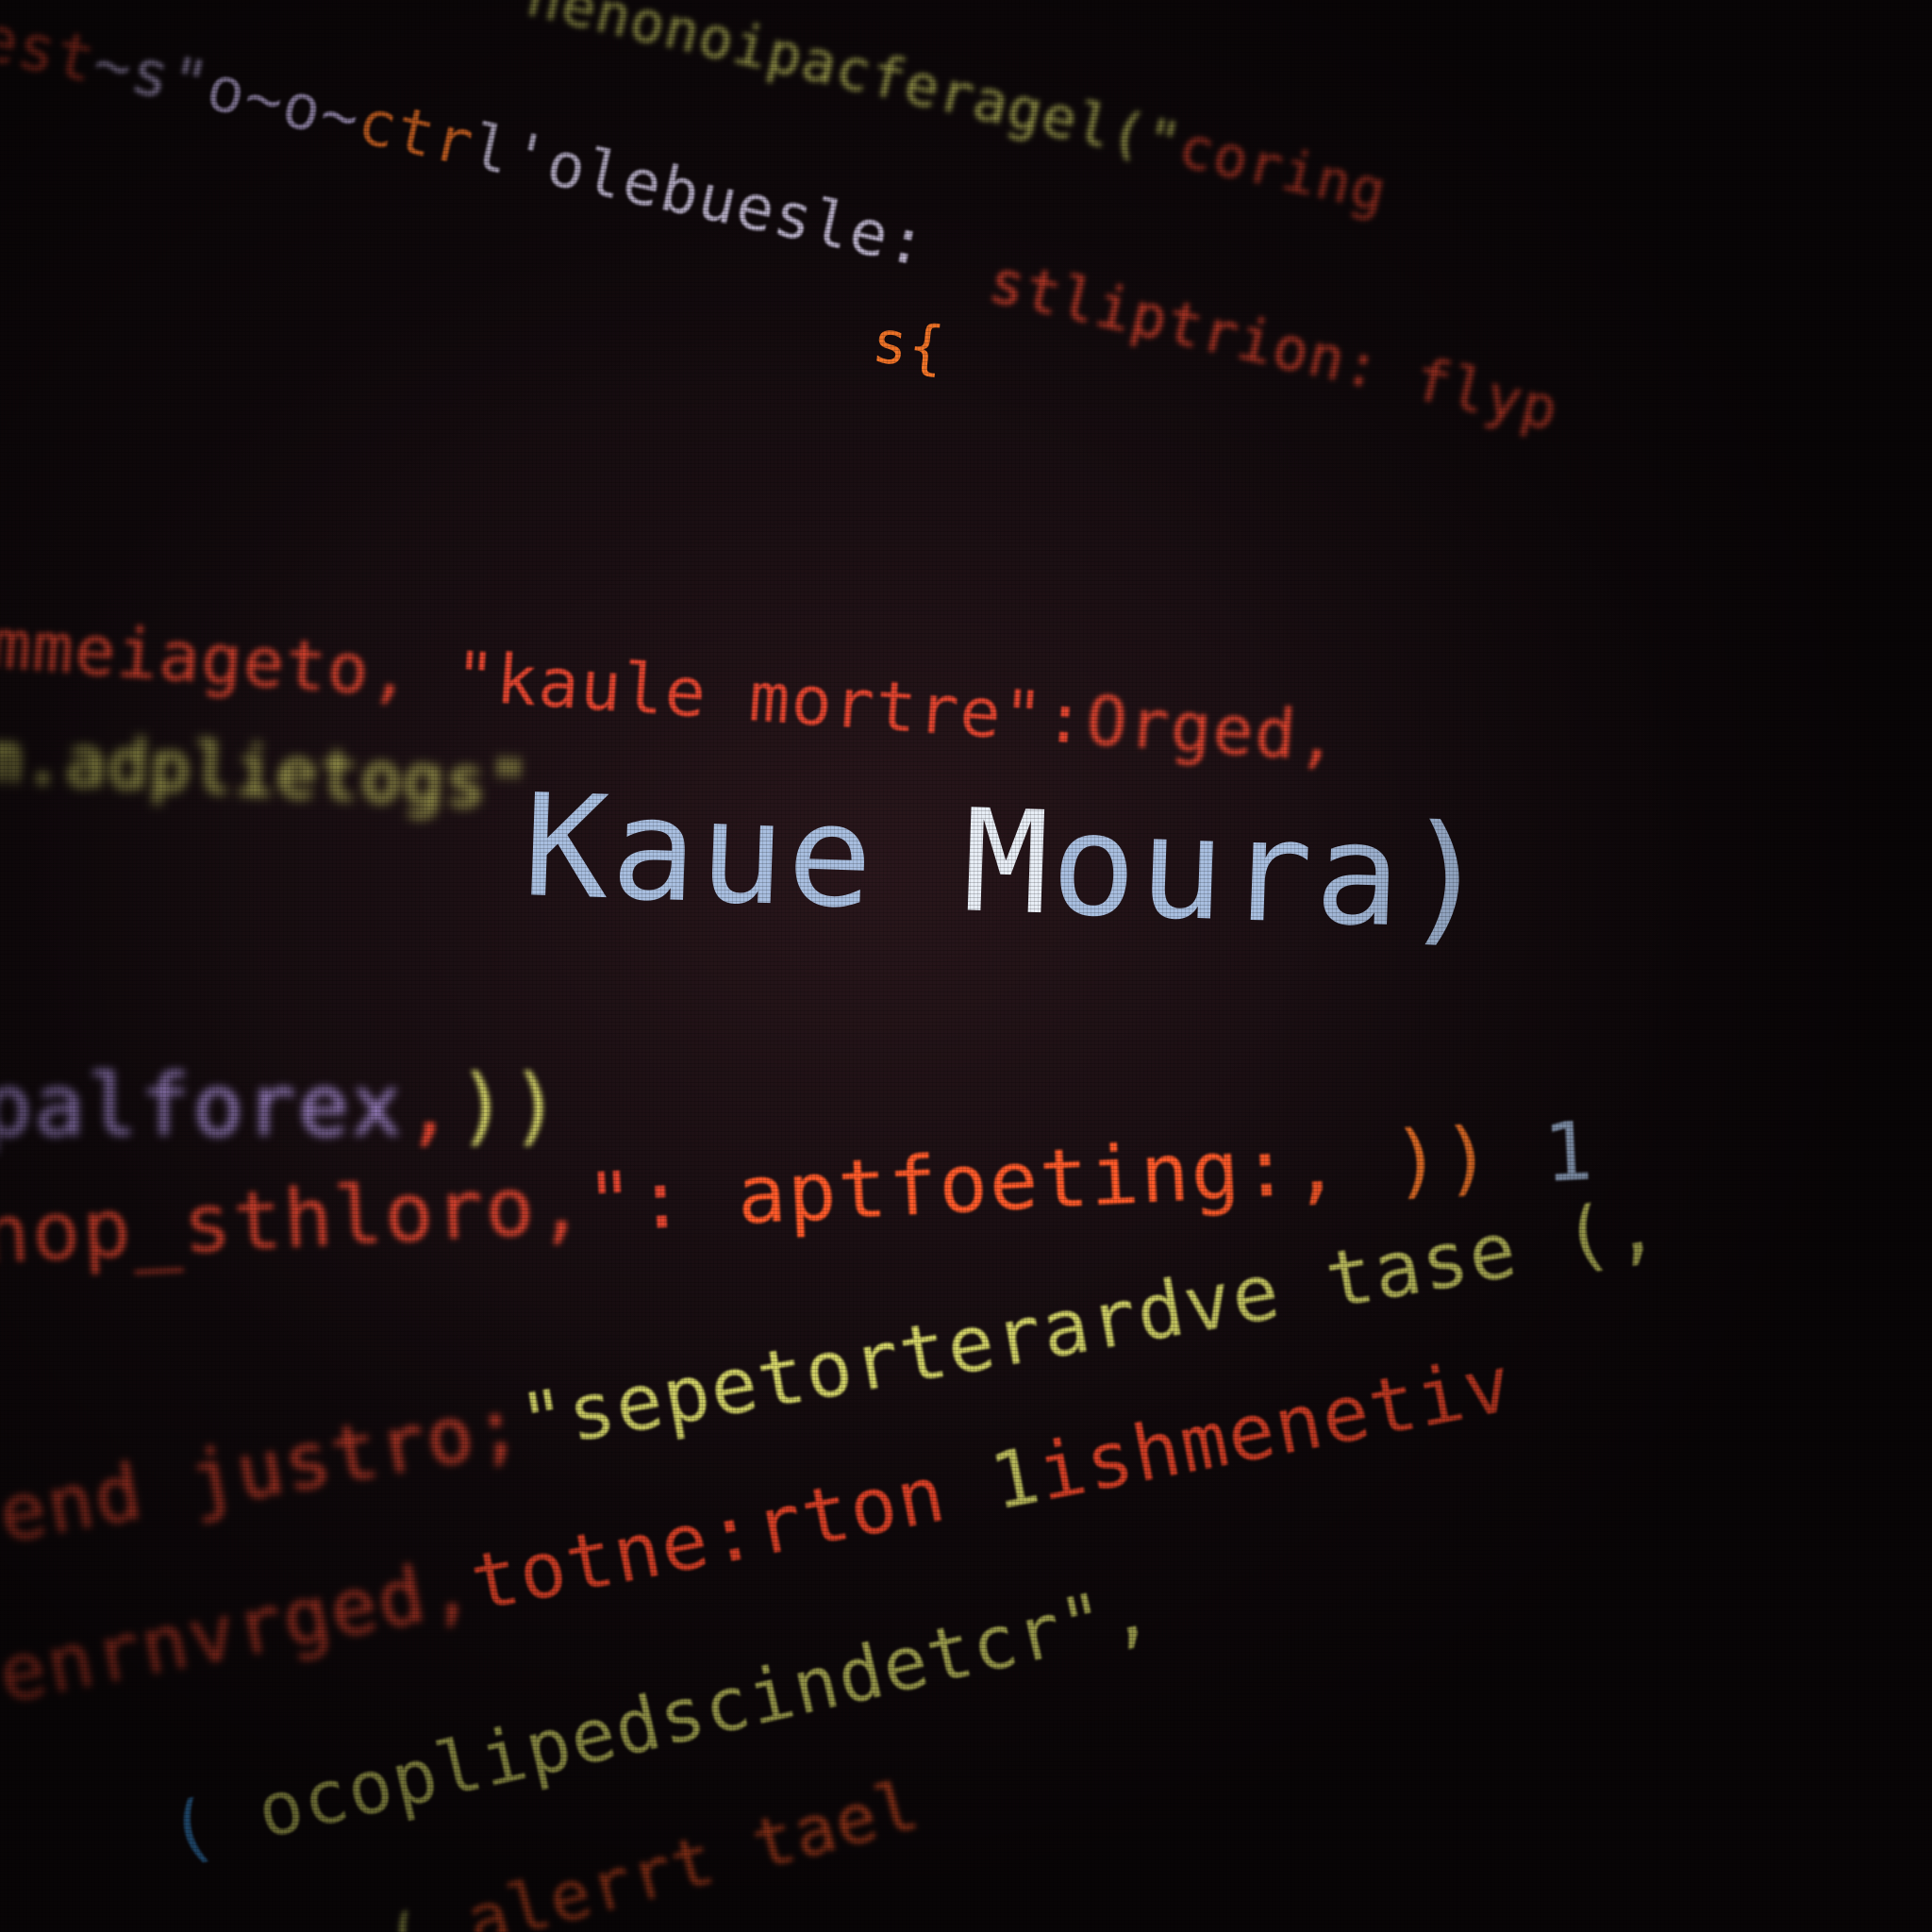 The image size is (1932, 1932). What do you see at coordinates (637, 1201) in the screenshot?
I see `code-token: ":` at bounding box center [637, 1201].